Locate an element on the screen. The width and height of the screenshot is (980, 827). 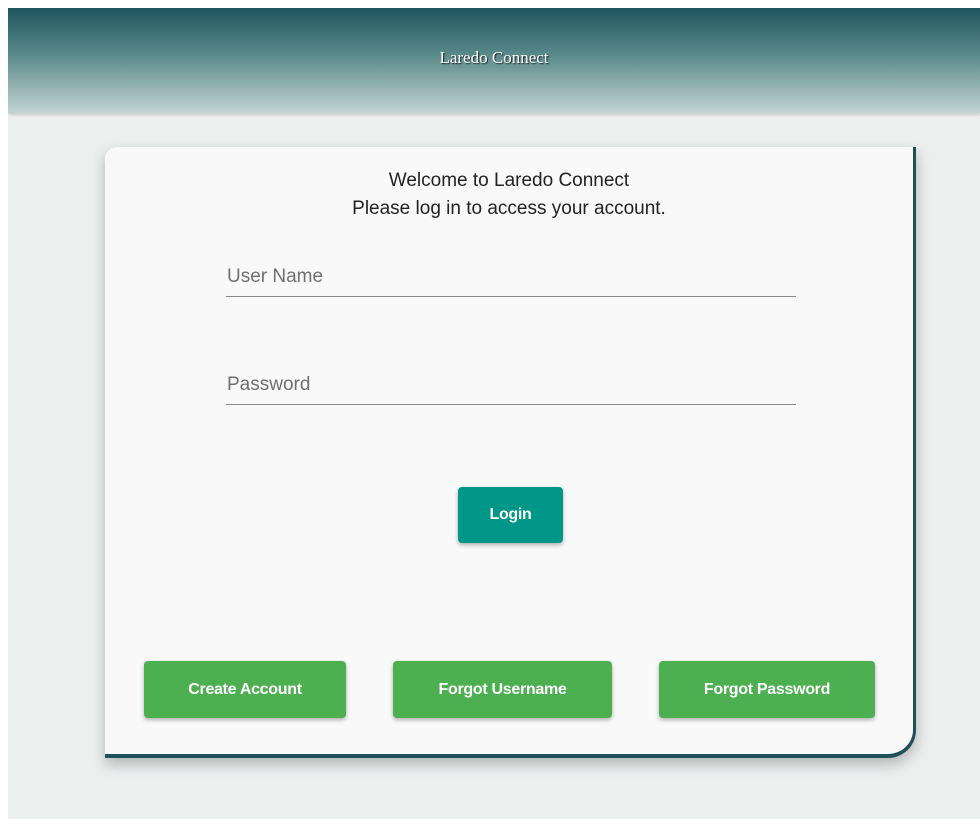
create-account-button: Create Account is located at coordinates (245, 689).